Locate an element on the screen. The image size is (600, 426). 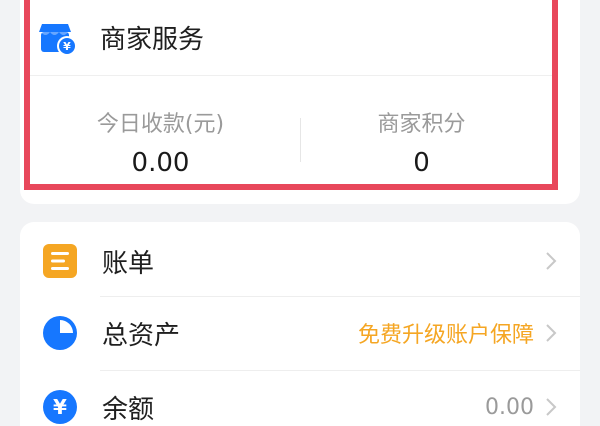
menu-item-right: 0.00 is located at coordinates (523, 407).